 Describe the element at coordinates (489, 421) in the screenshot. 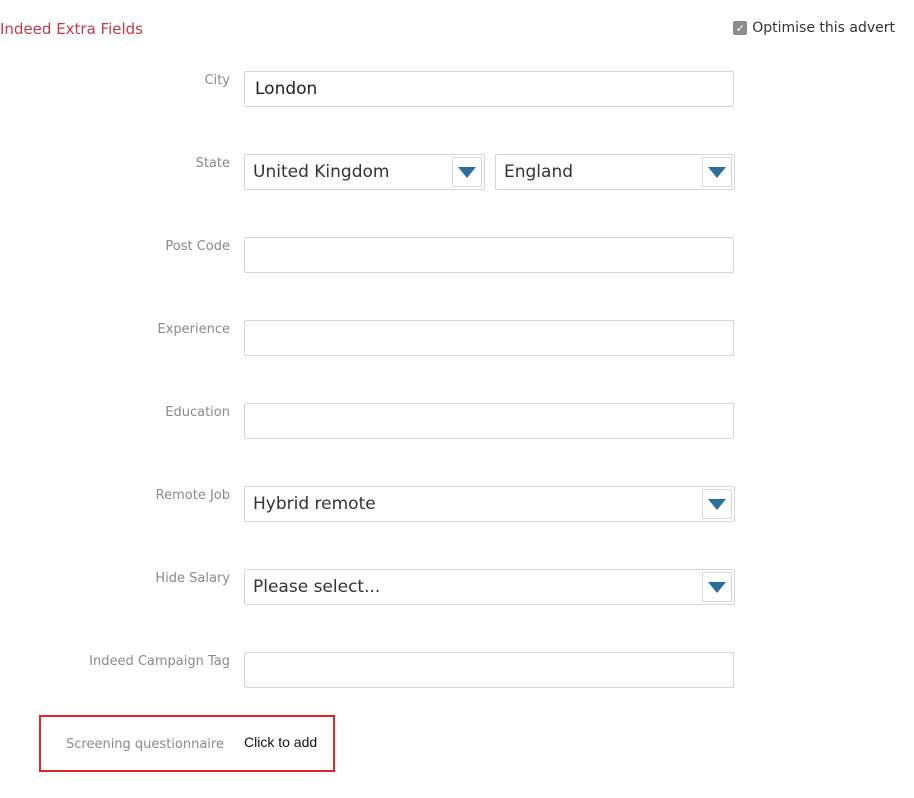

I see `education-input` at that location.